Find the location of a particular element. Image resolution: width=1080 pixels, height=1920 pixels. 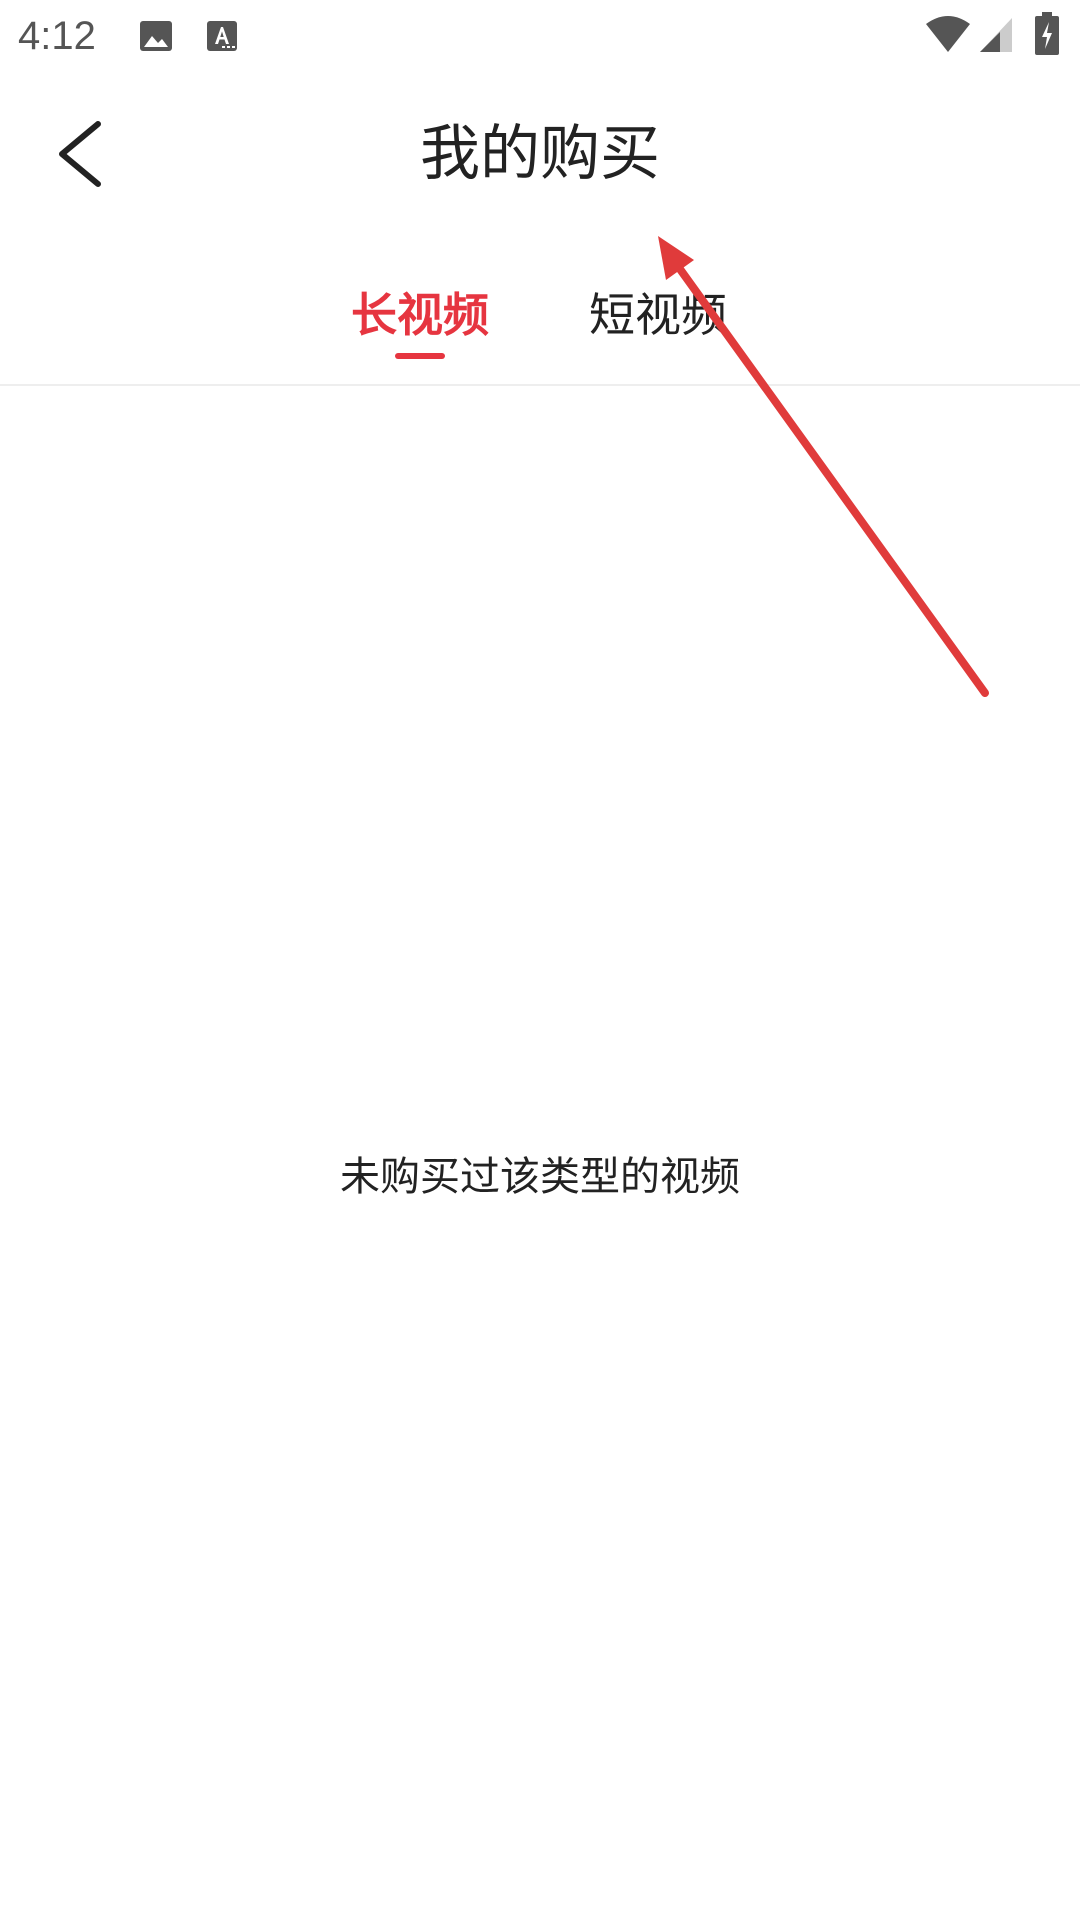

tabs-divider is located at coordinates (540, 385).